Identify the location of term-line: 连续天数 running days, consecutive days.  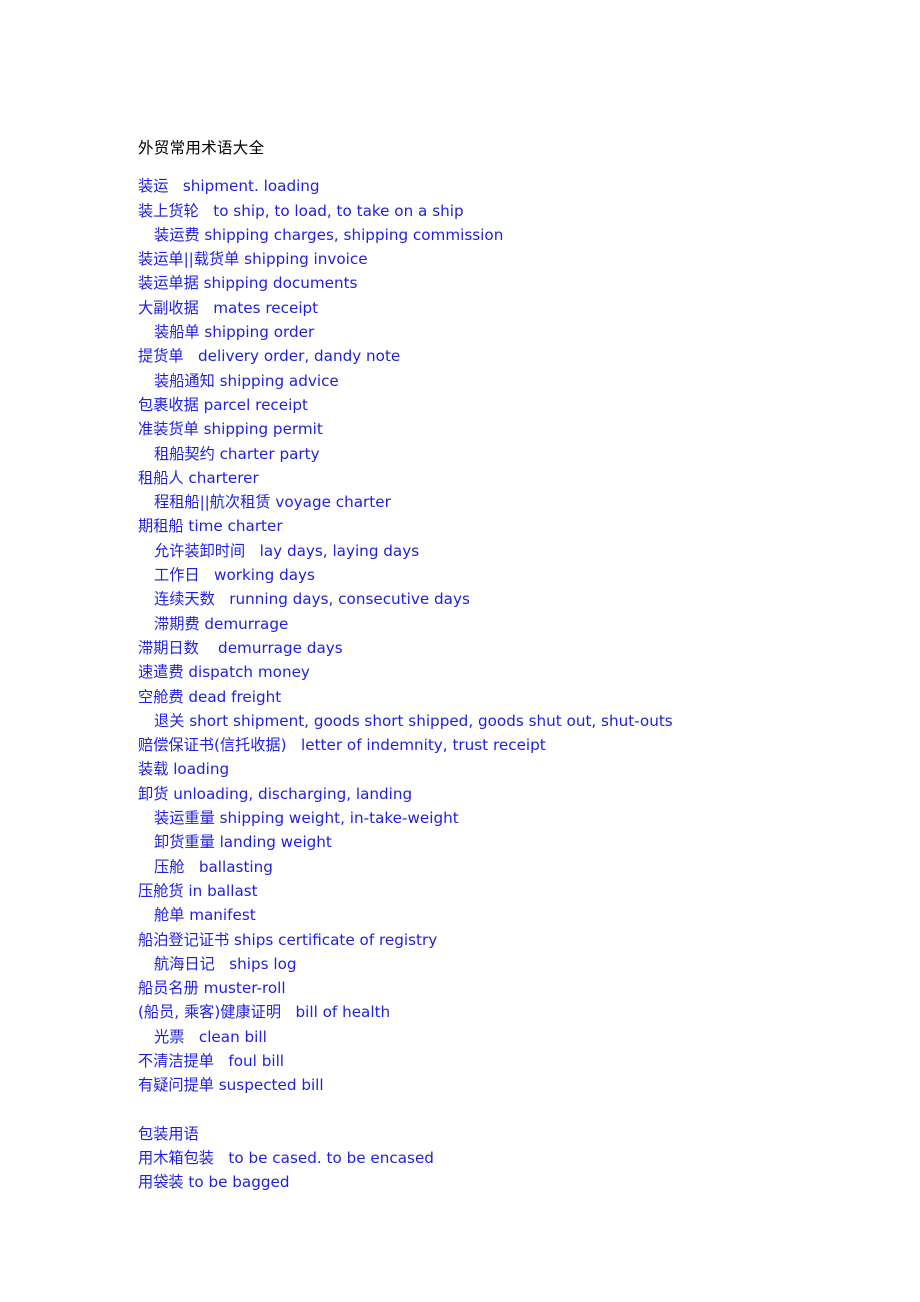
(312, 599).